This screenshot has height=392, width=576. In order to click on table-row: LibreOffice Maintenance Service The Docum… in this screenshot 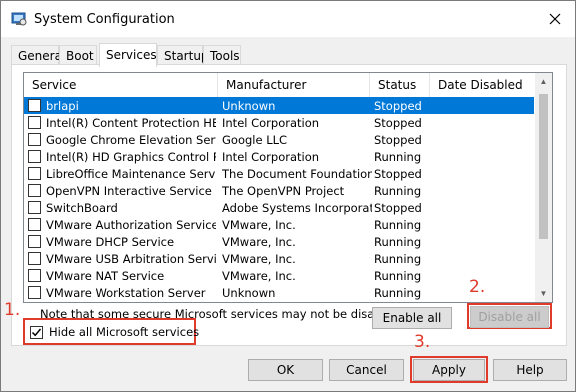, I will do `click(279, 173)`.